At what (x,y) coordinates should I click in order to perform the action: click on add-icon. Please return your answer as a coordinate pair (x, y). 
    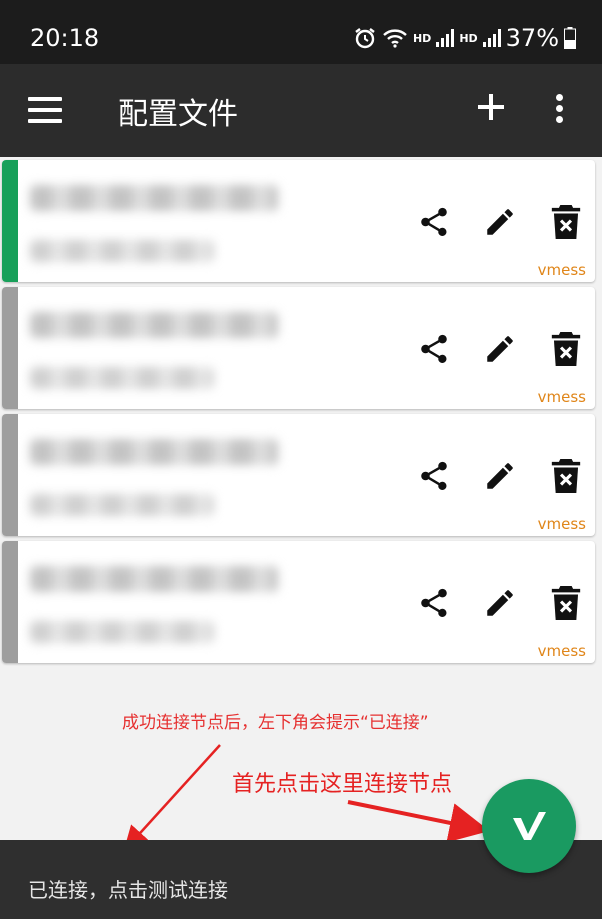
    Looking at the image, I should click on (491, 107).